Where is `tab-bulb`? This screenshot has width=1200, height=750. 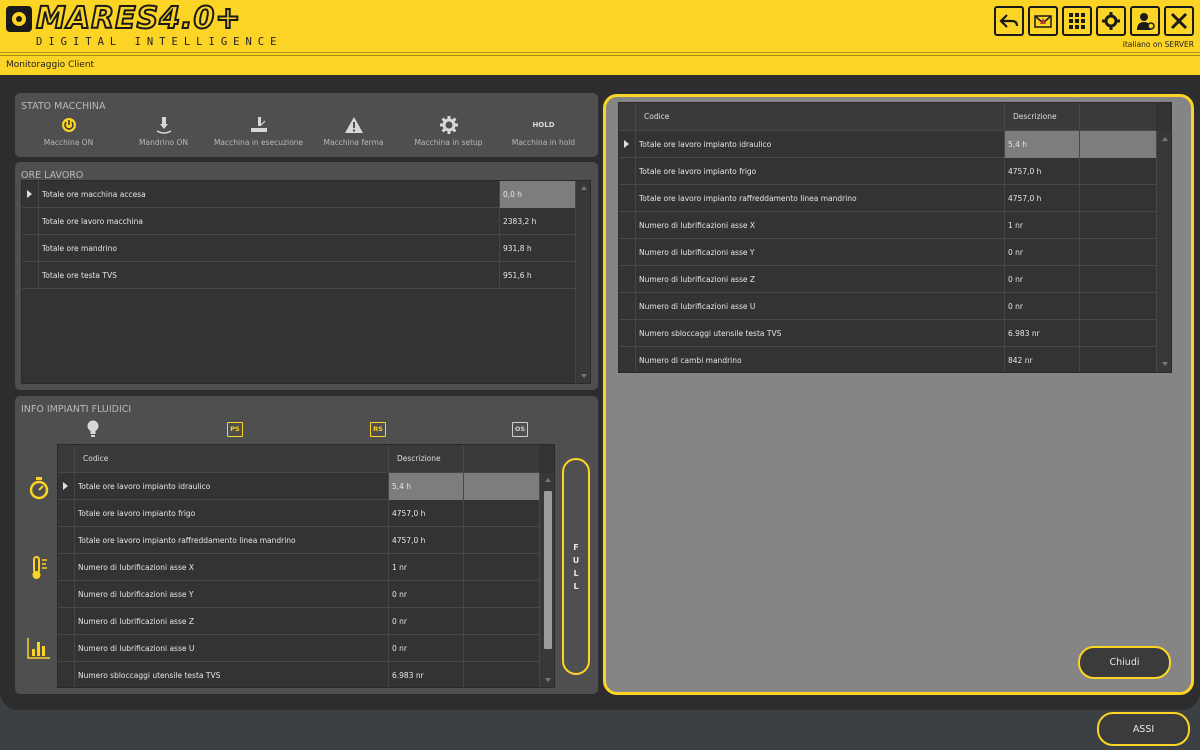
tab-bulb is located at coordinates (93, 429).